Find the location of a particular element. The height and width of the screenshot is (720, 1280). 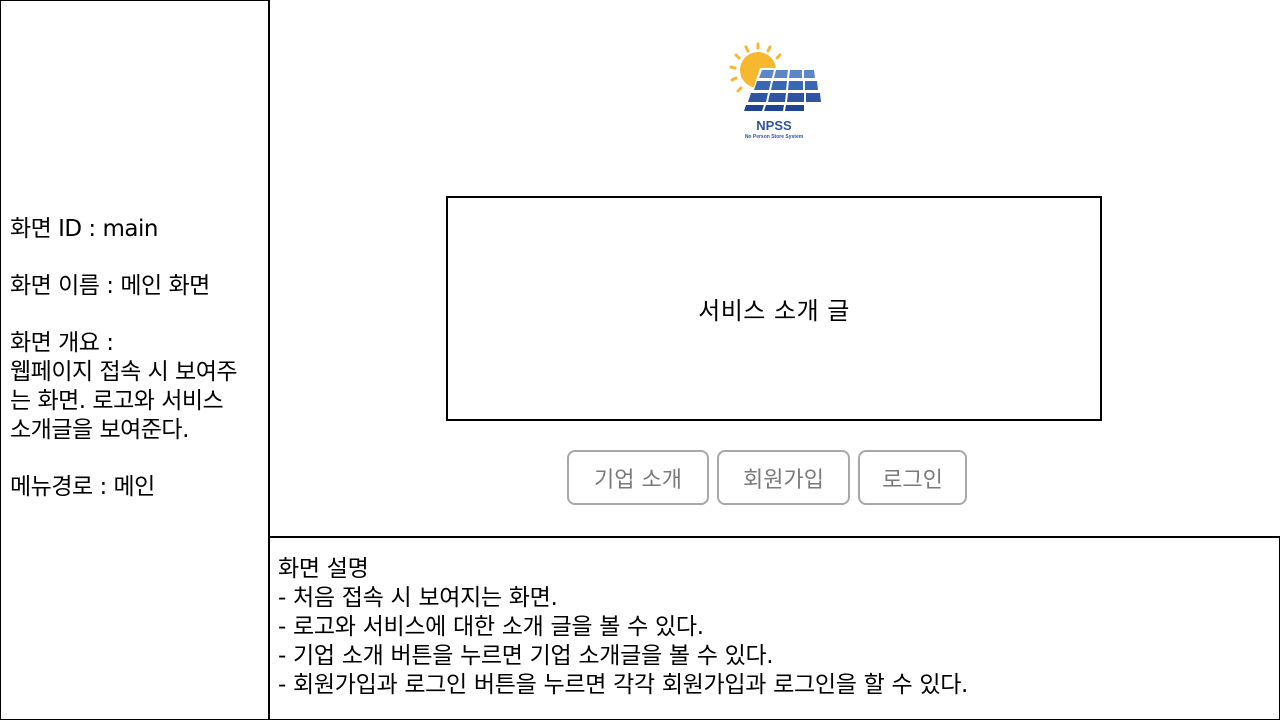

description-title: 화면 설명 is located at coordinates (323, 569).